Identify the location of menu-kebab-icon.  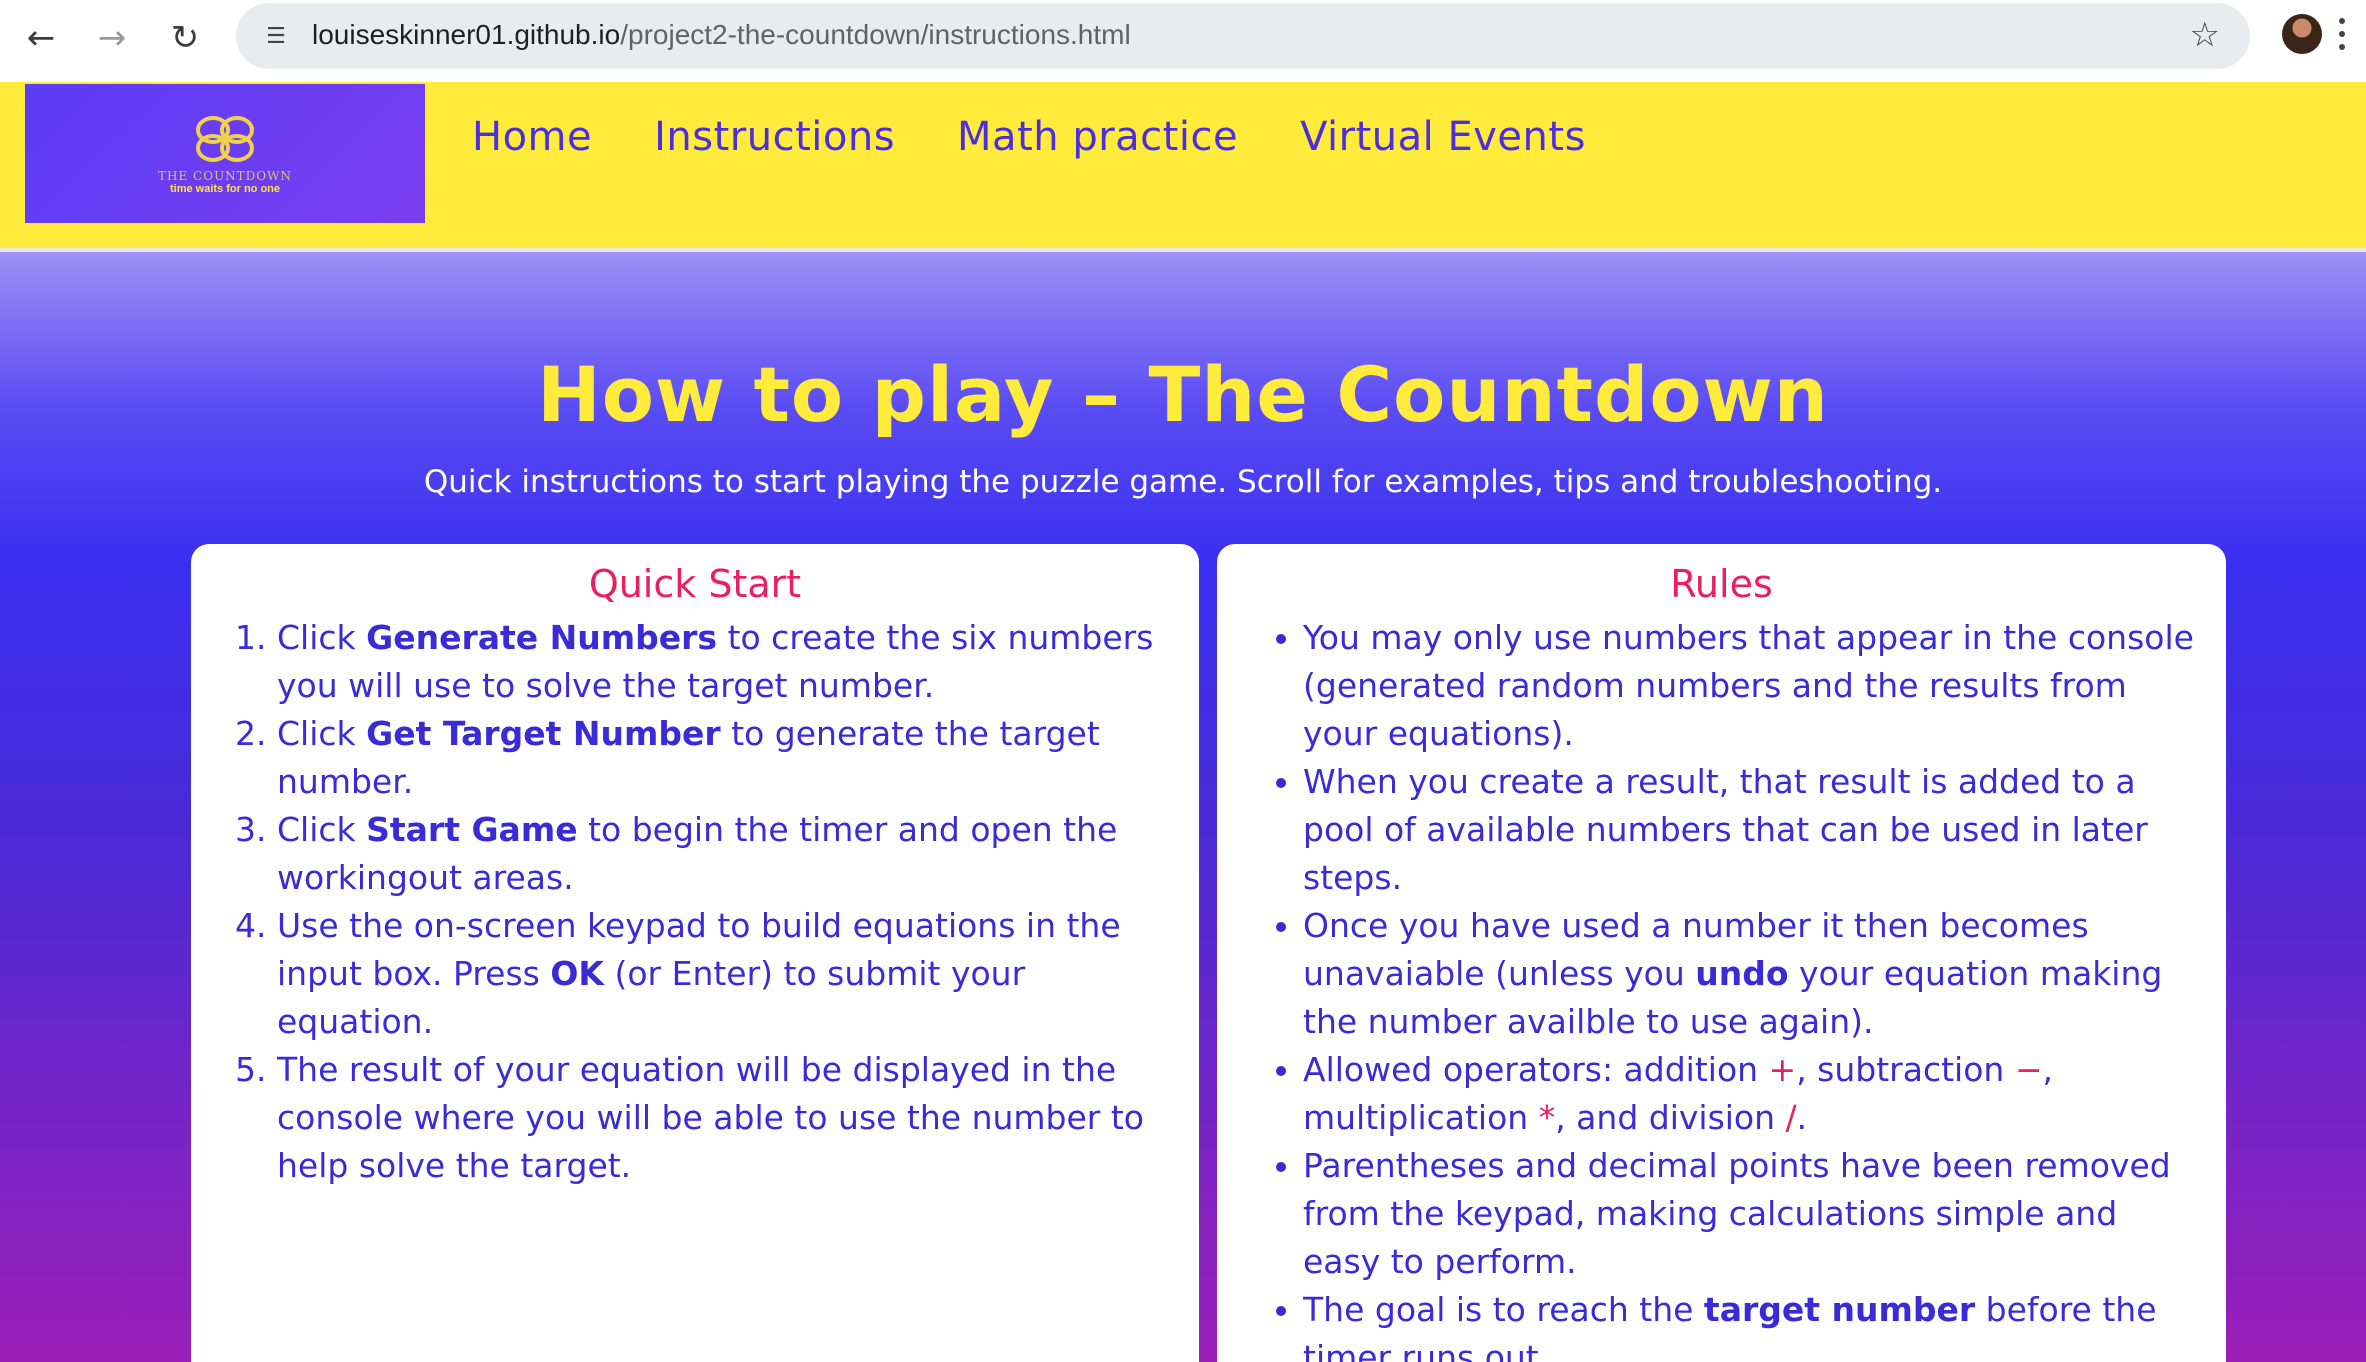
(2342, 34).